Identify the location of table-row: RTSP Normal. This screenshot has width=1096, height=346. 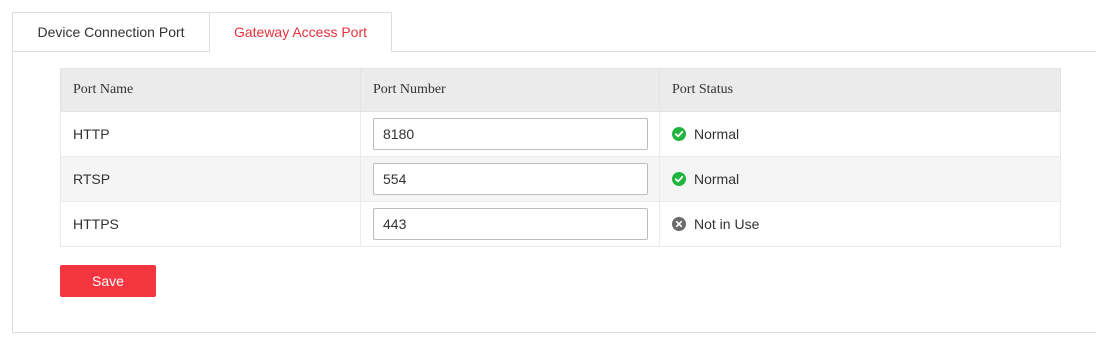
(560, 179).